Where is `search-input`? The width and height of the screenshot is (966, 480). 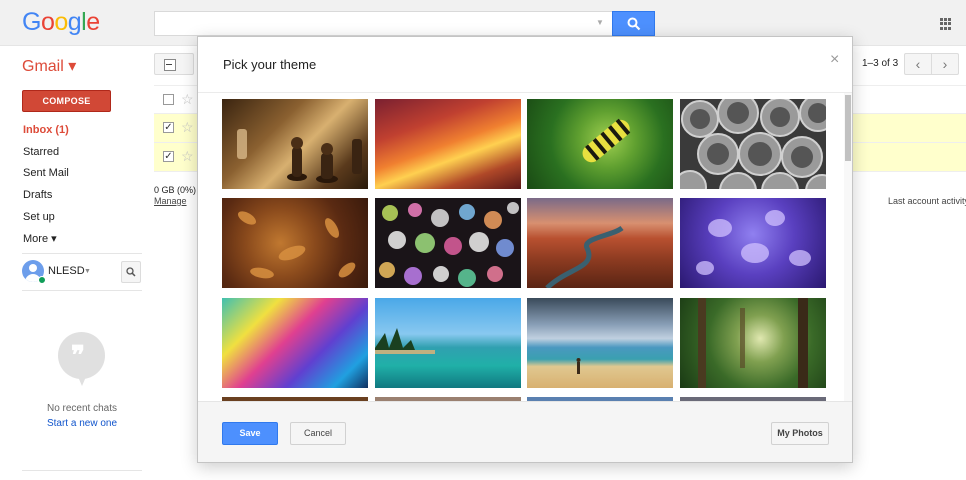 search-input is located at coordinates (383, 23).